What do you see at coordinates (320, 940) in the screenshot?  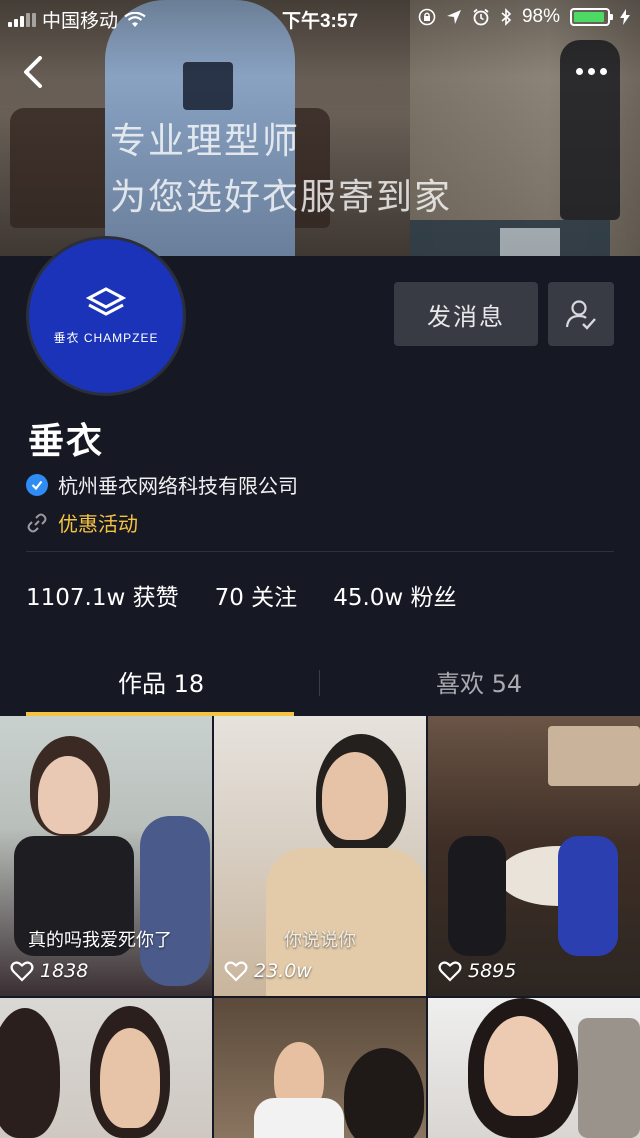 I see `video-caption: 你说说你` at bounding box center [320, 940].